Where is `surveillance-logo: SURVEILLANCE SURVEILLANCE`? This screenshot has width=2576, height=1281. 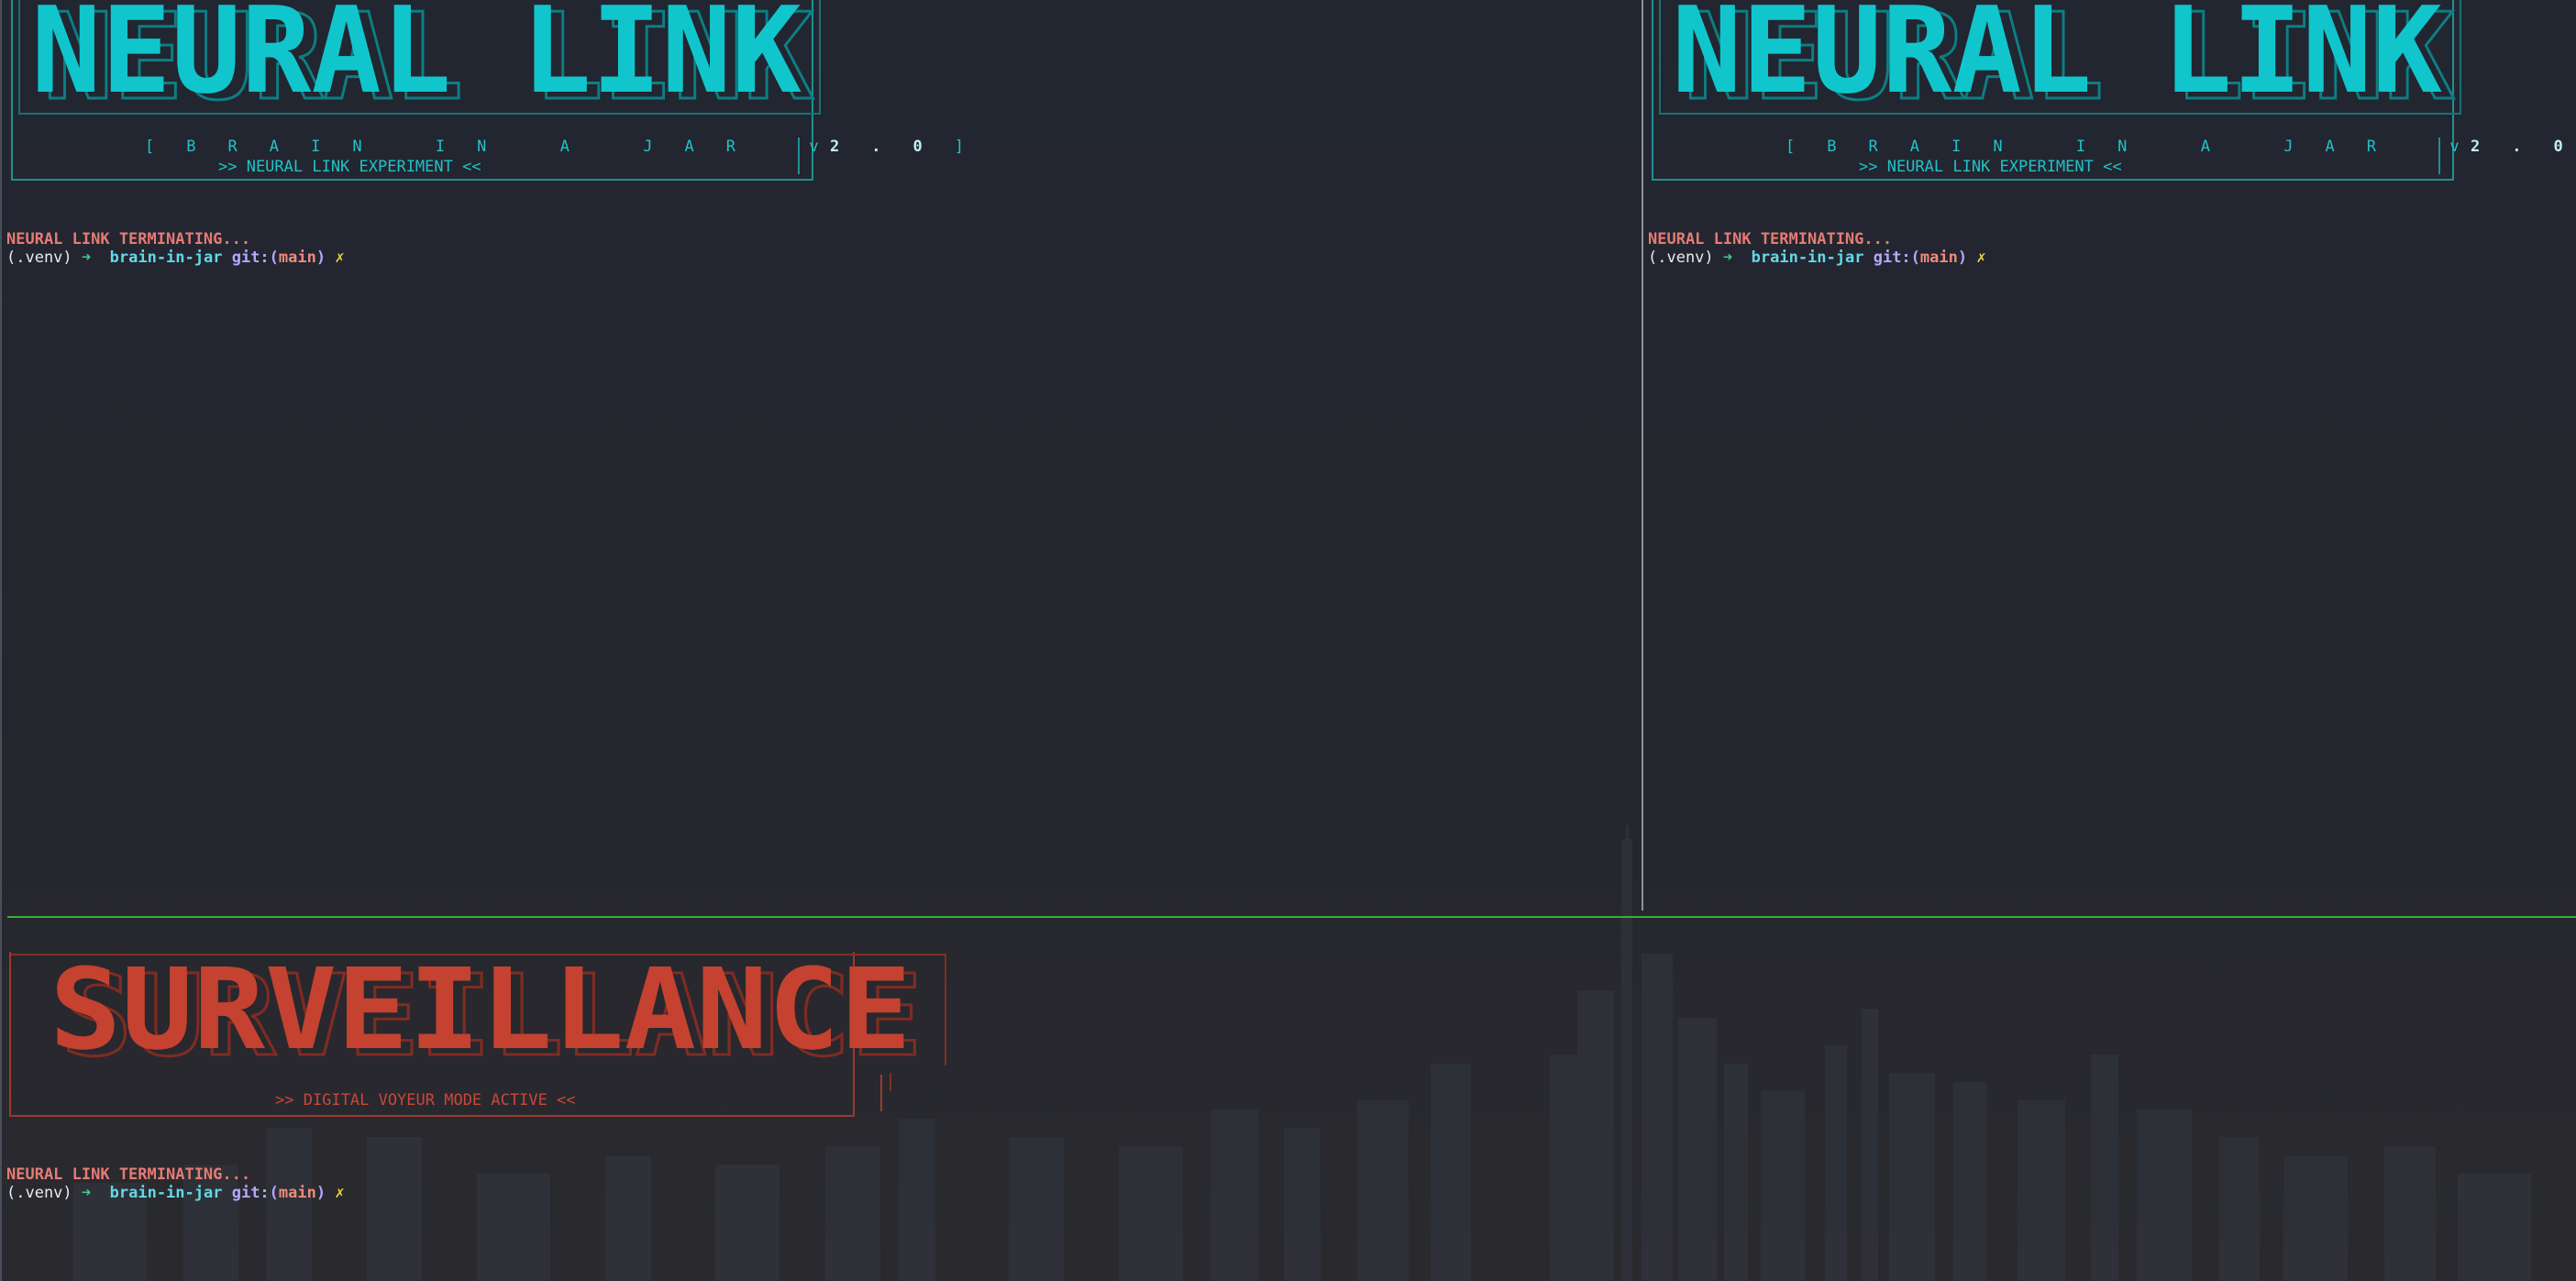
surveillance-logo: SURVEILLANCE SURVEILLANCE is located at coordinates (490, 1009).